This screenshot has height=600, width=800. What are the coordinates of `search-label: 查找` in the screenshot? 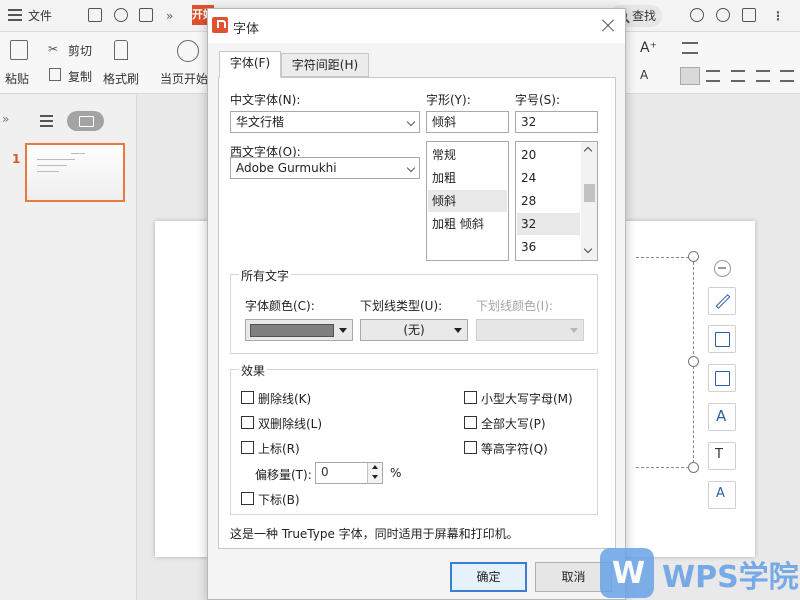 It's located at (644, 16).